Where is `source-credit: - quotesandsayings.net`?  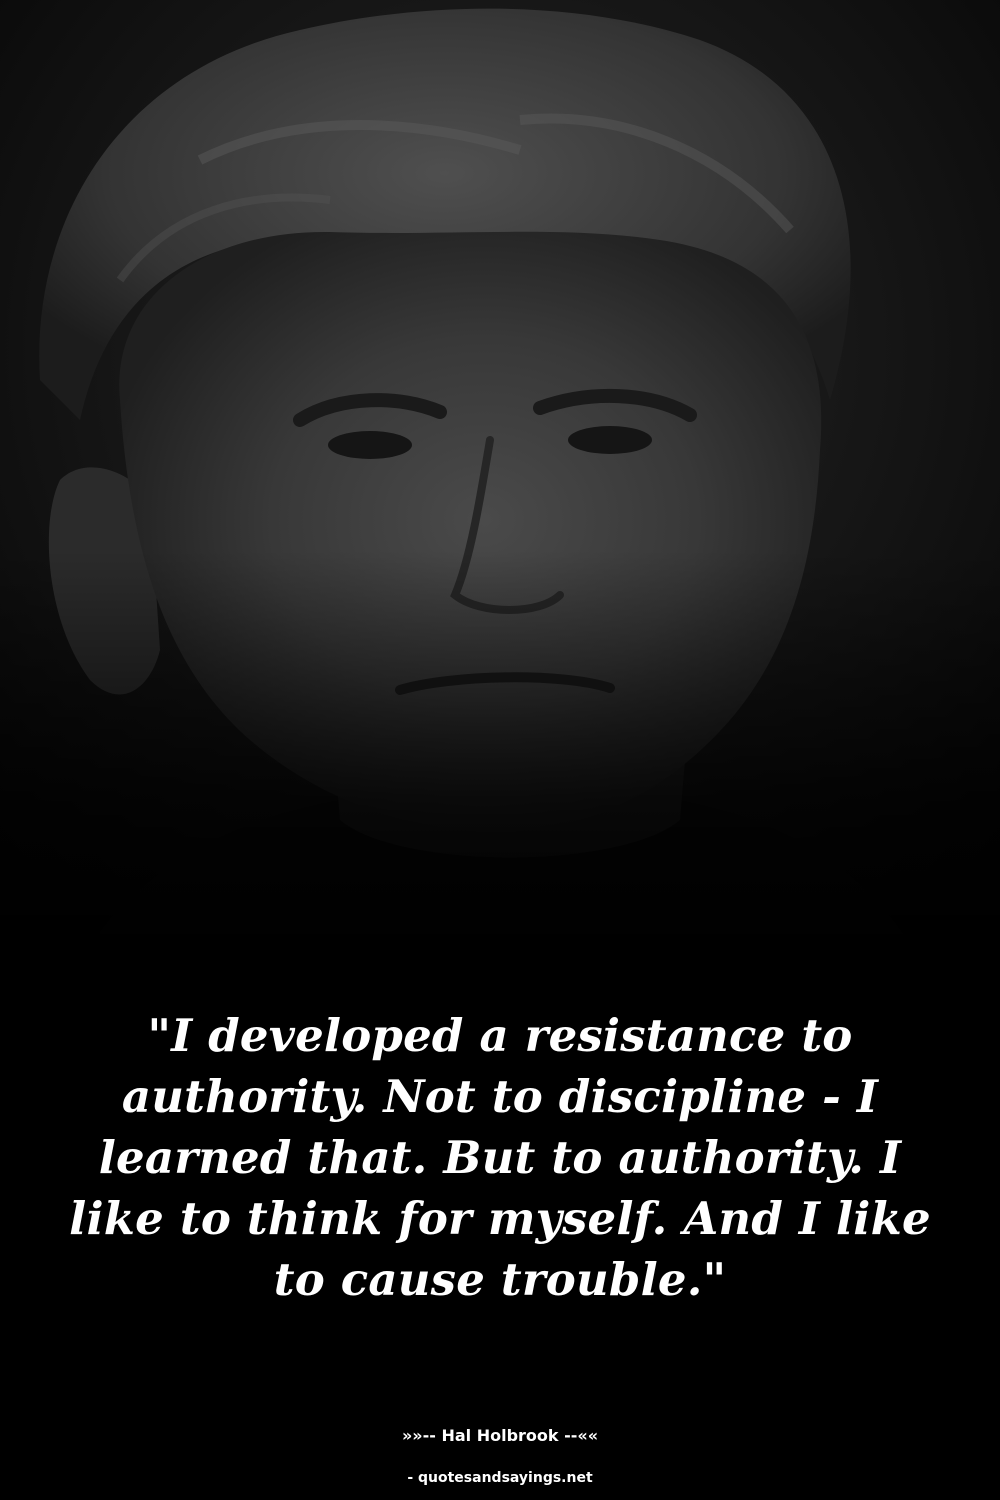
source-credit: - quotesandsayings.net is located at coordinates (500, 1478).